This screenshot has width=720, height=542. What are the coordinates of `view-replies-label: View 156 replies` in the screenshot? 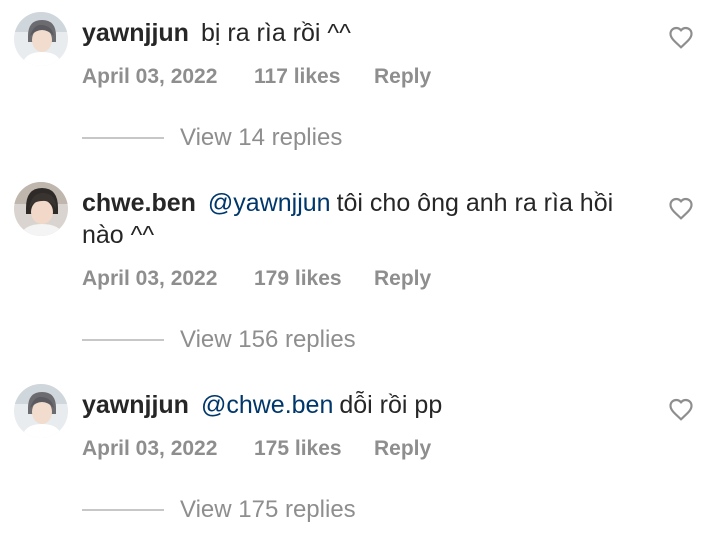 It's located at (268, 340).